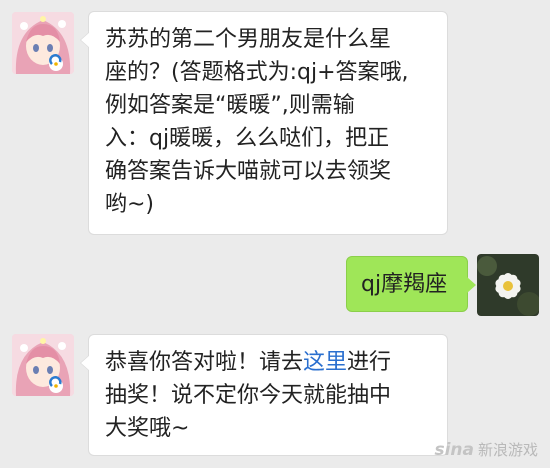 The height and width of the screenshot is (468, 550). I want to click on white-flower-avatar-icon, so click(508, 285).